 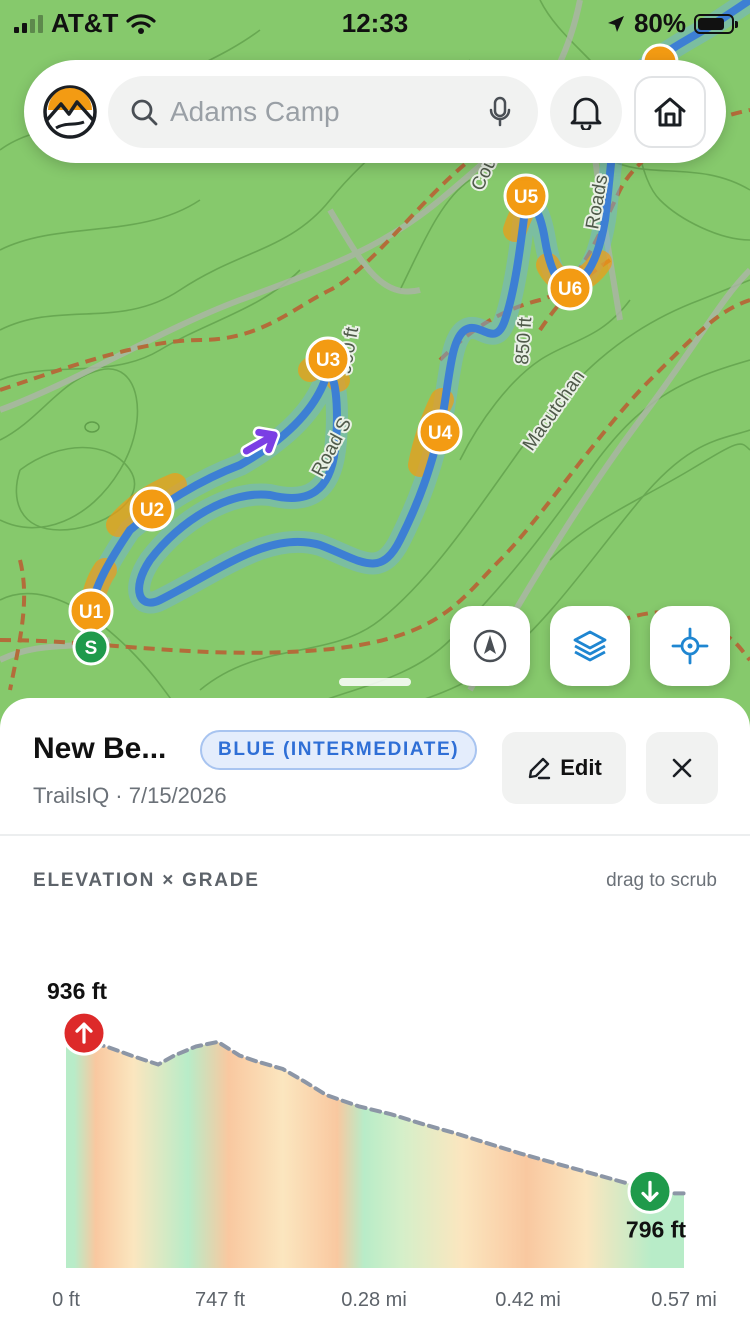 I want to click on bell-icon, so click(x=586, y=113).